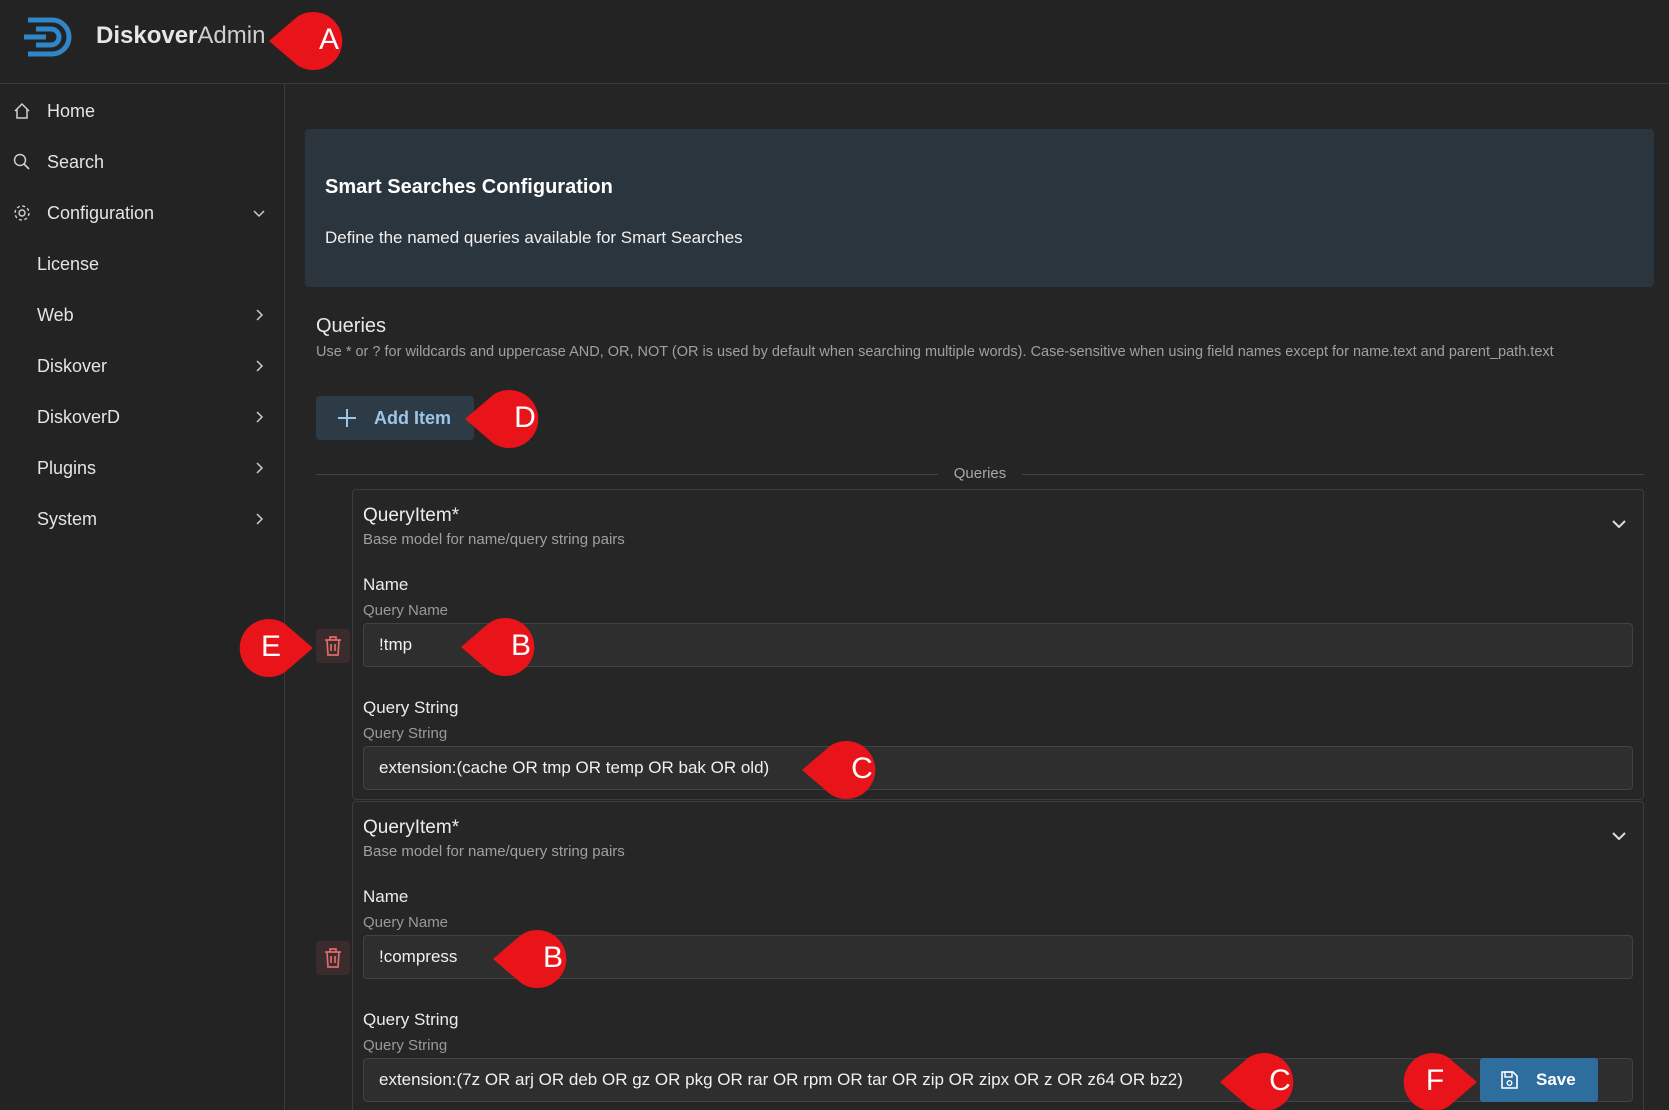  I want to click on plus-icon, so click(347, 418).